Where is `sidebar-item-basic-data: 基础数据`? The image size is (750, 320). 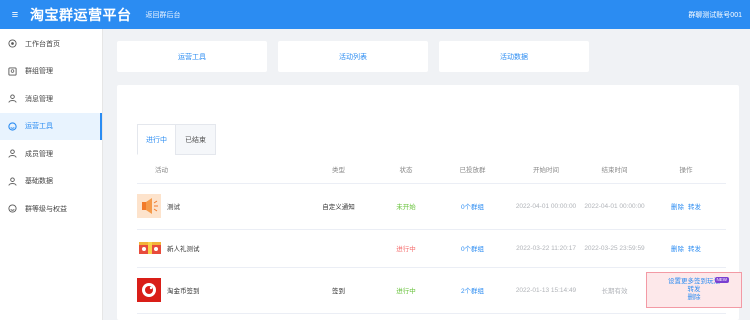
sidebar-item-basic-data: 基础数据 is located at coordinates (51, 182).